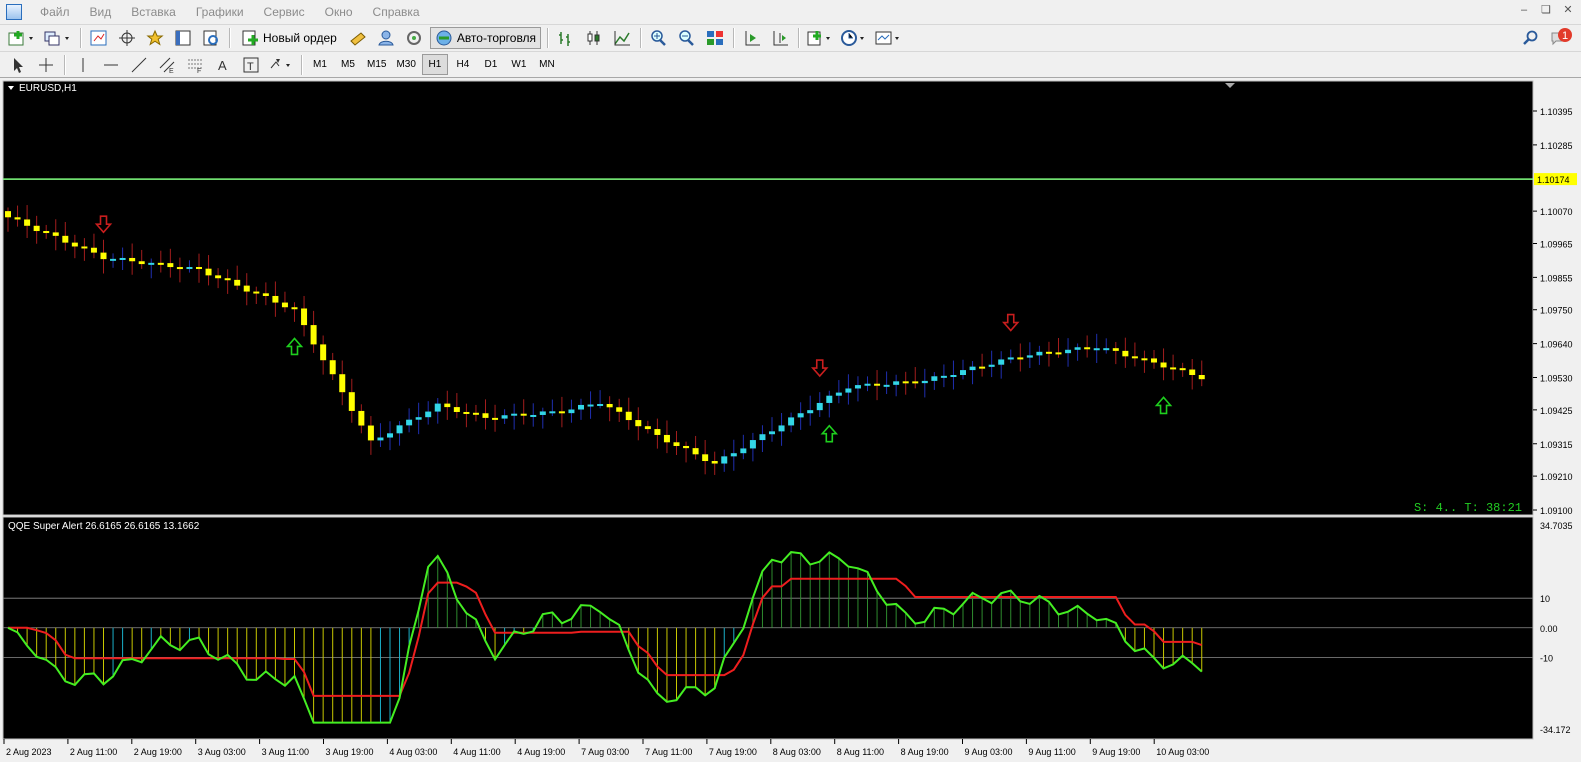 Image resolution: width=1581 pixels, height=762 pixels. I want to click on templates-button, so click(888, 38).